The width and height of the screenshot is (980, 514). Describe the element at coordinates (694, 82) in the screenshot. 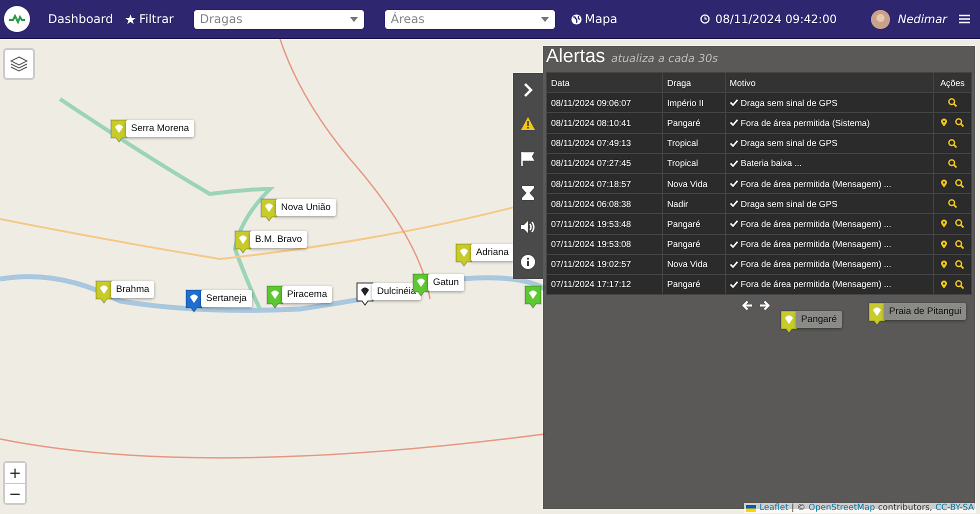

I see `column-header: Draga` at that location.